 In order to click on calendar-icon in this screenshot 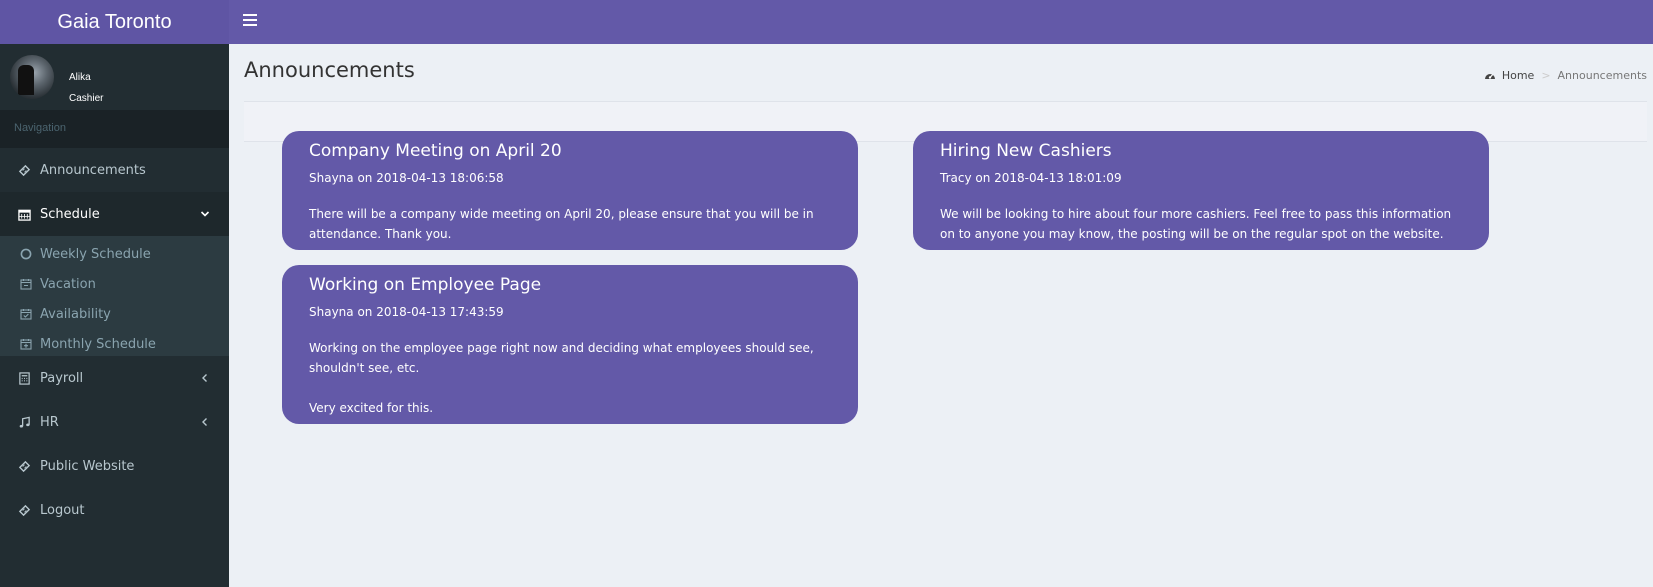, I will do `click(24, 214)`.